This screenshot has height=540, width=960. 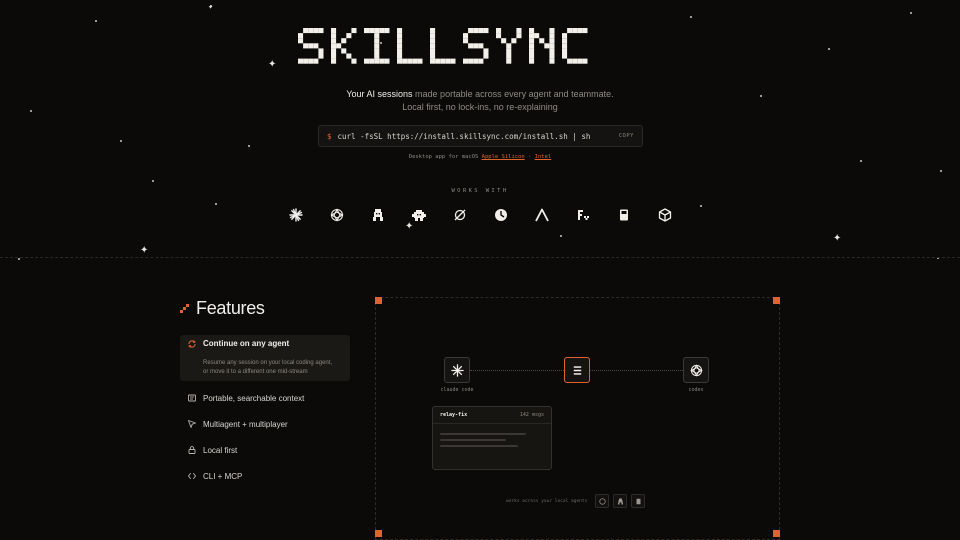 I want to click on intel-link: Intel, so click(x=543, y=157).